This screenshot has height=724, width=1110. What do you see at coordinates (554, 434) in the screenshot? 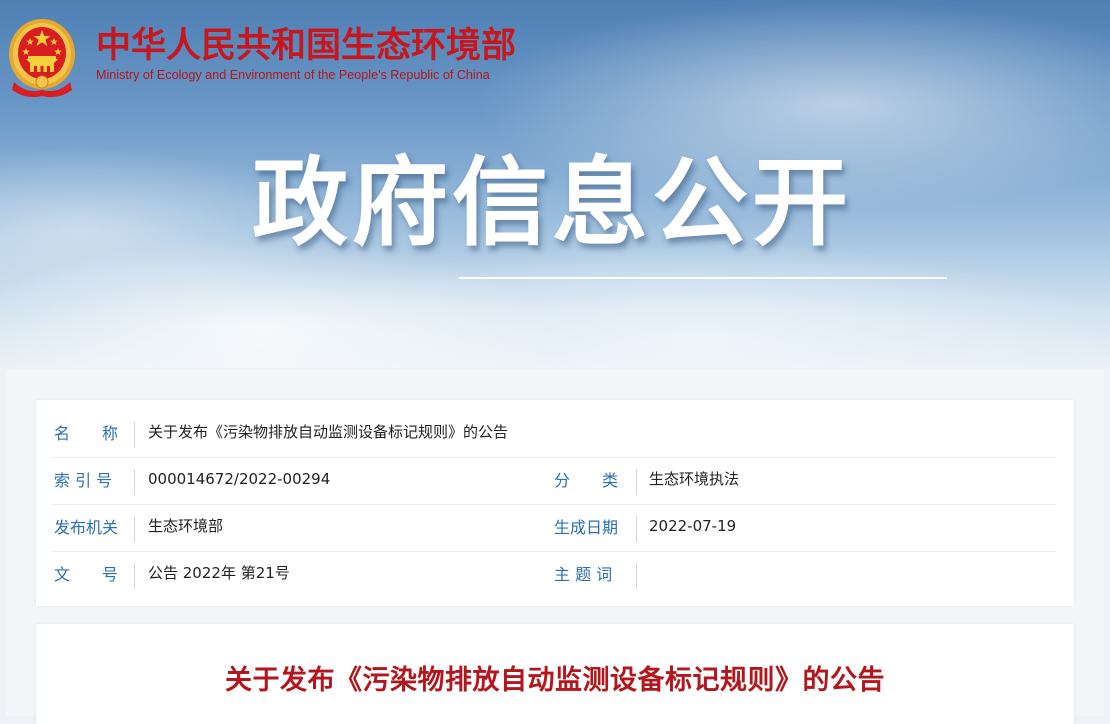
I see `info-row-name: 名 称 关于发布《污染物排放自动监测设备标记规则》的公告` at bounding box center [554, 434].